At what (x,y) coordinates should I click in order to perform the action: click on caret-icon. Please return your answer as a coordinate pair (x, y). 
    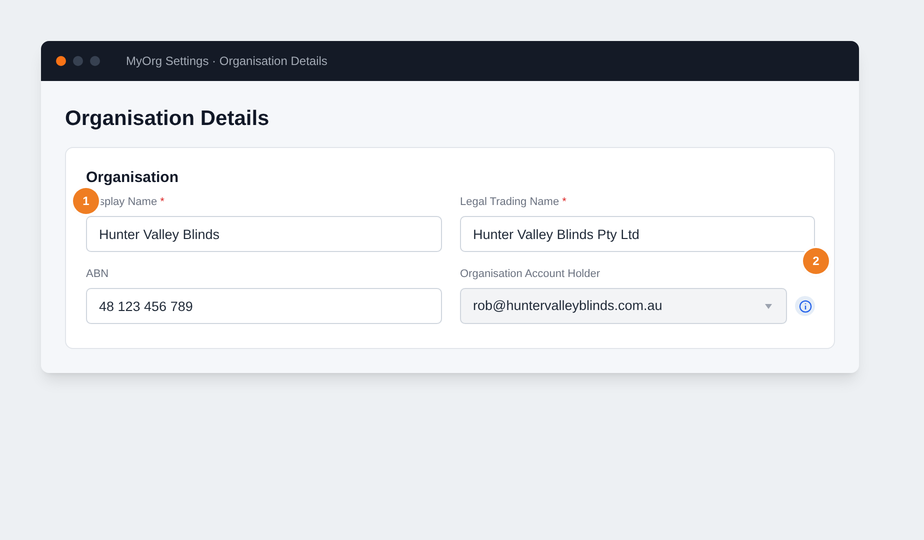
    Looking at the image, I should click on (768, 306).